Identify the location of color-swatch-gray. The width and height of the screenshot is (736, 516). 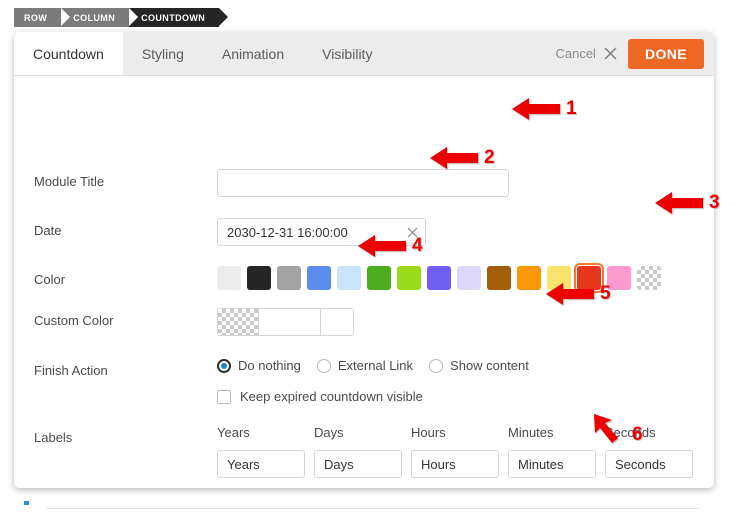
(289, 278).